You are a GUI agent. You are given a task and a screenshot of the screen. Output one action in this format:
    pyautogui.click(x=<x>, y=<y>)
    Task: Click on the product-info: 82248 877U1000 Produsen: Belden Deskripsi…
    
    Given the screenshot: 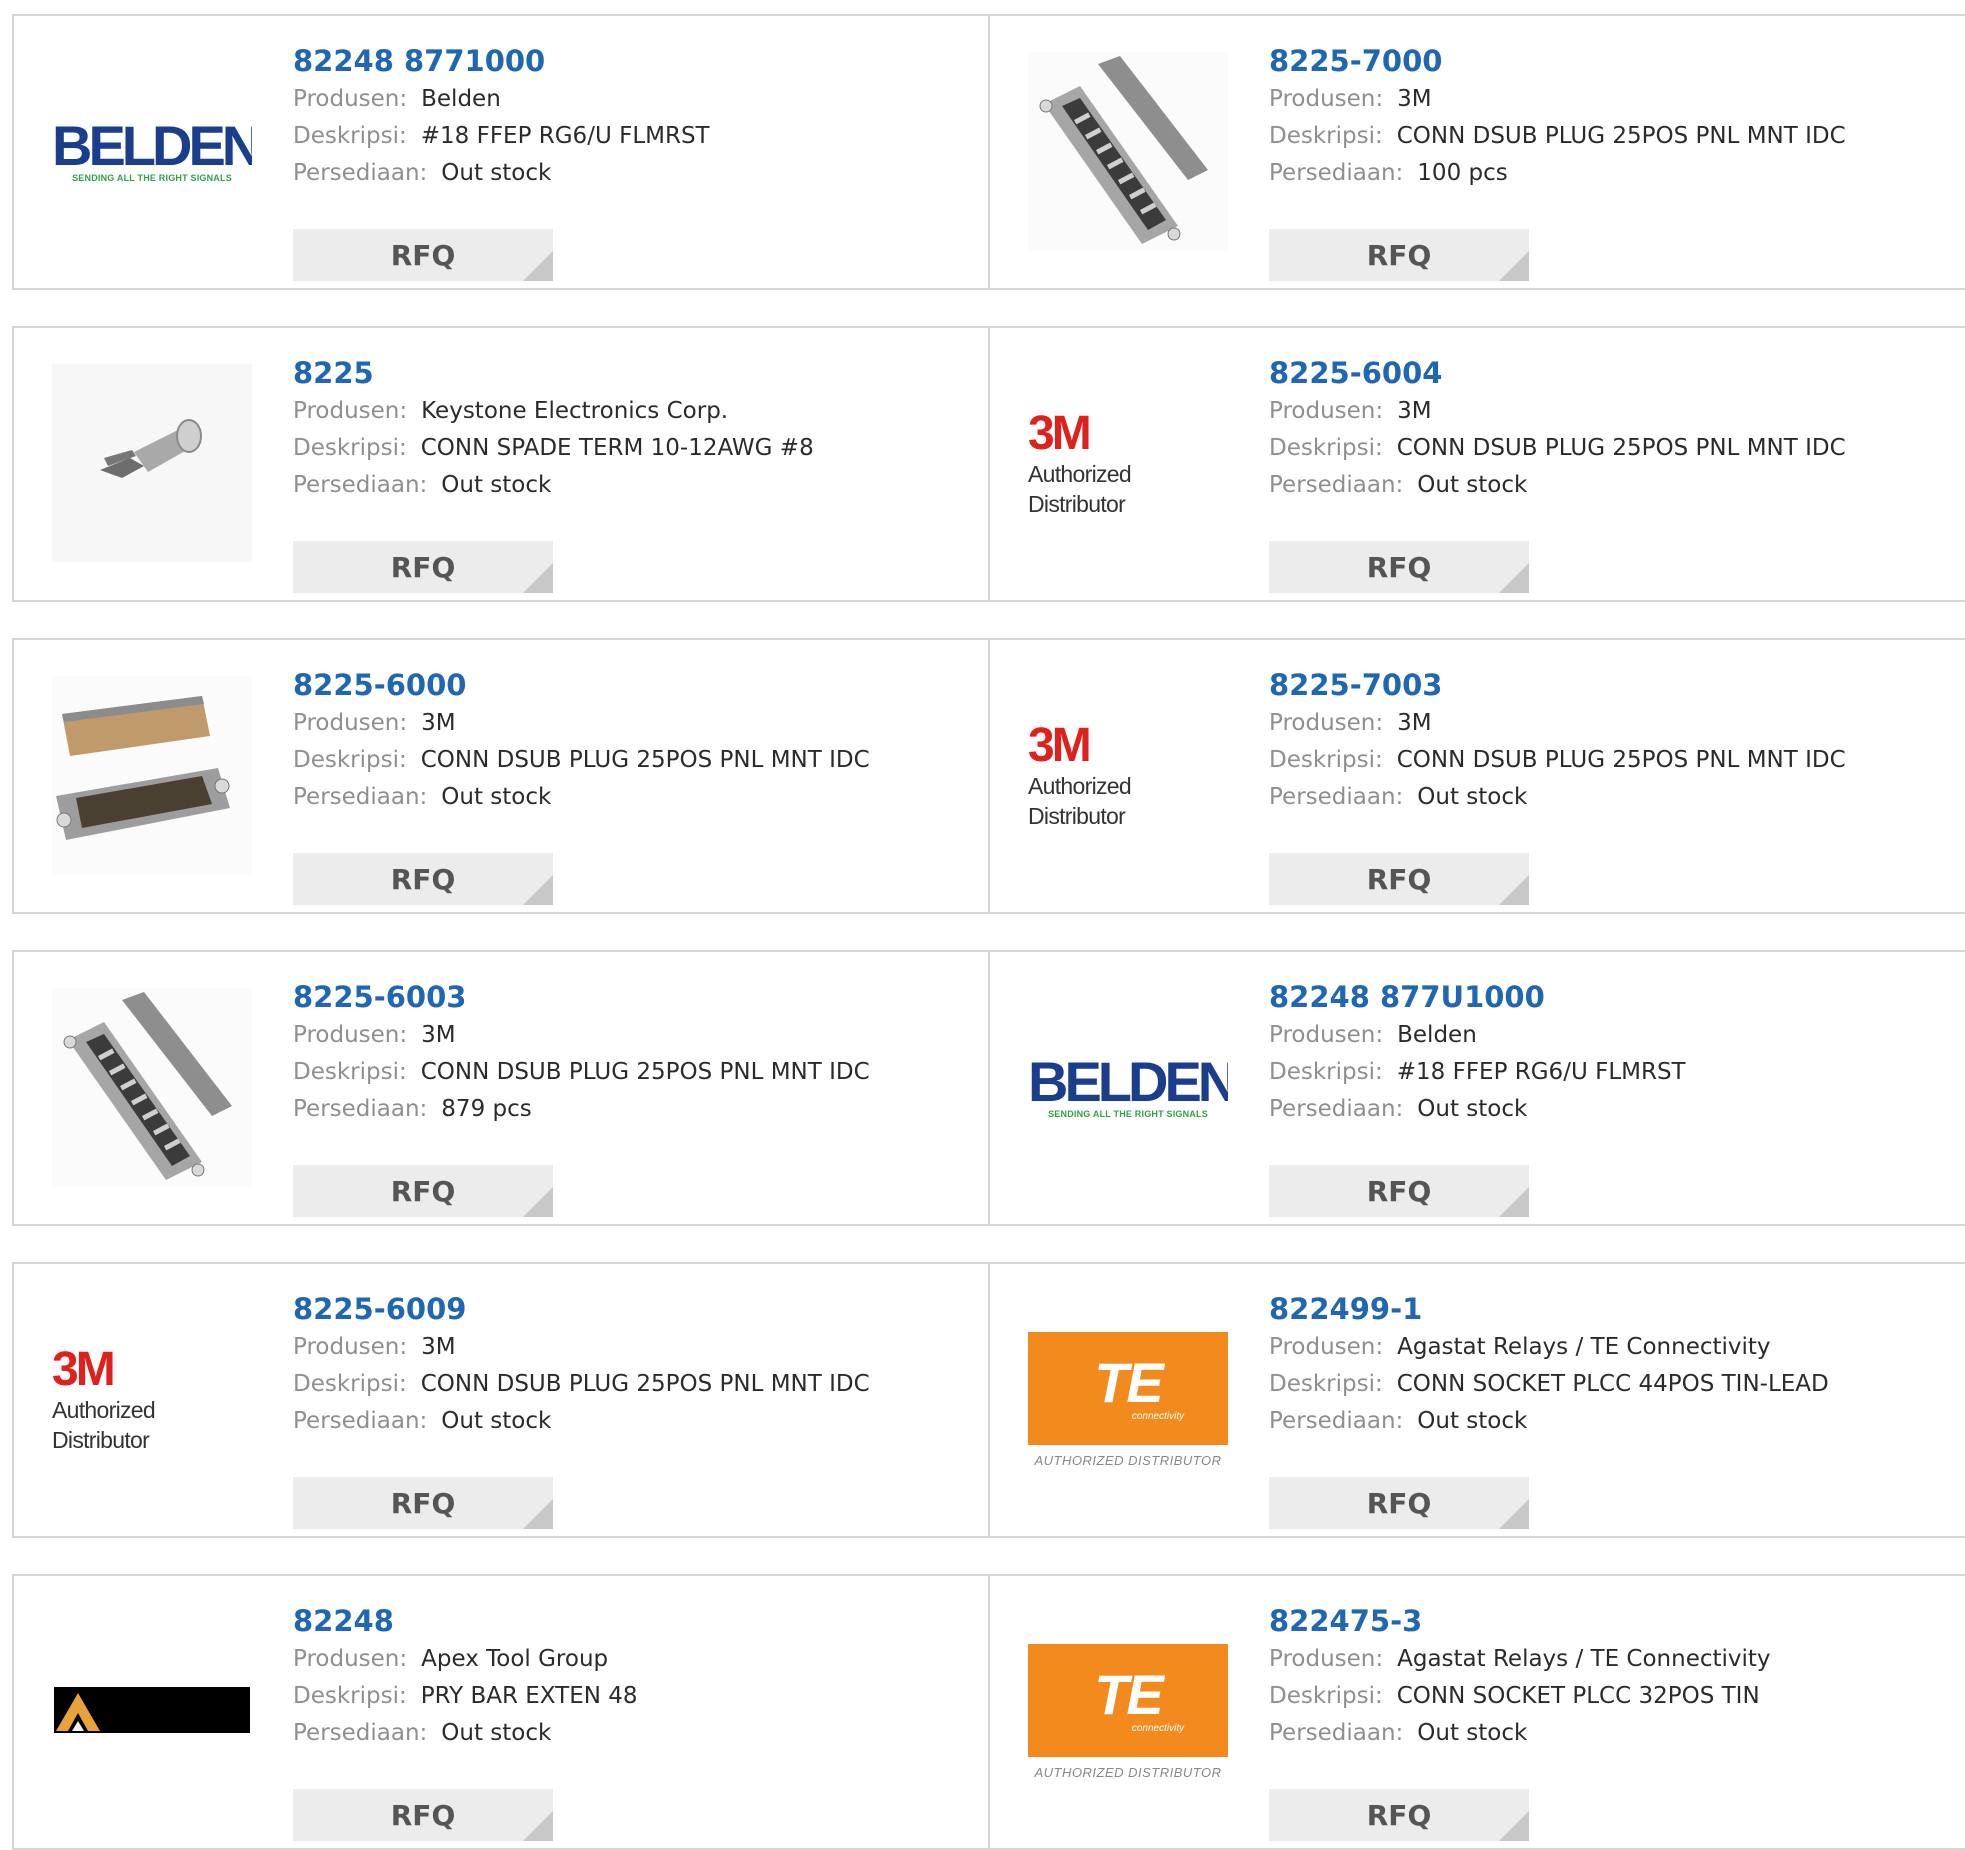 What is the action you would take?
    pyautogui.click(x=1612, y=1097)
    